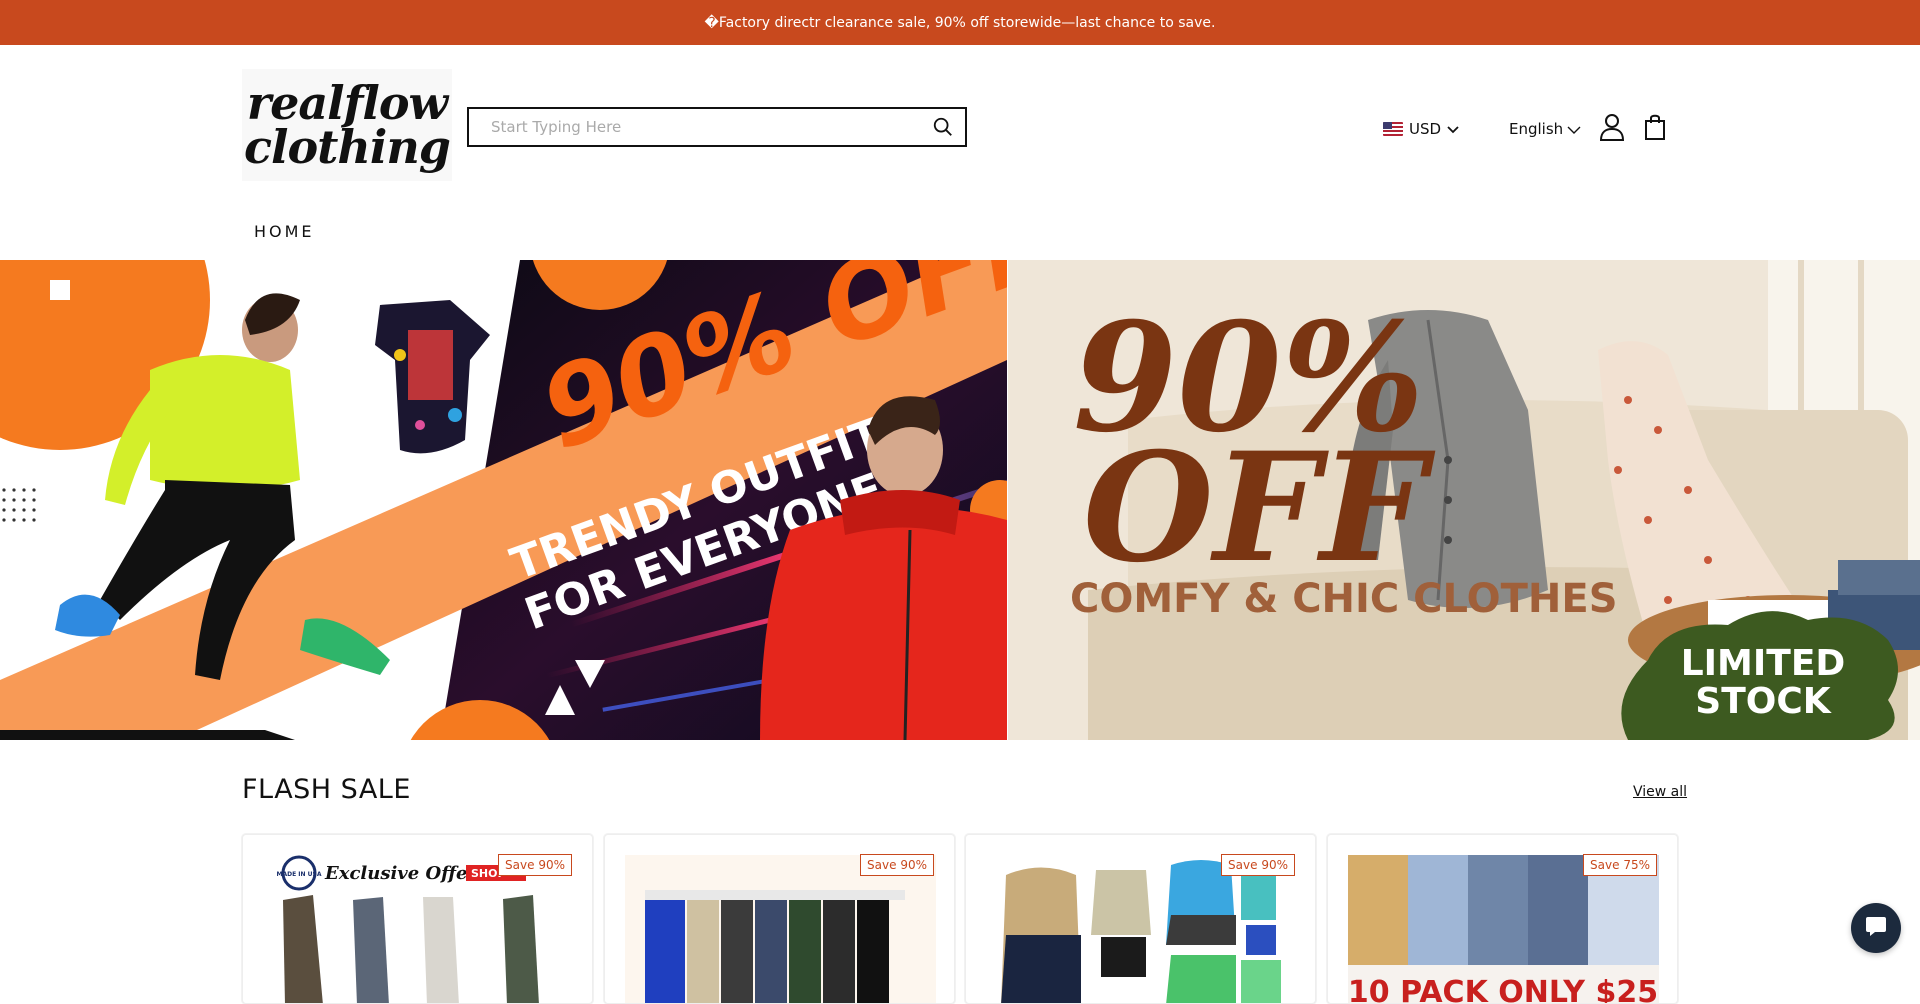 The image size is (1920, 1004). I want to click on product-image: 10 PACK ONLY $25, so click(1503, 929).